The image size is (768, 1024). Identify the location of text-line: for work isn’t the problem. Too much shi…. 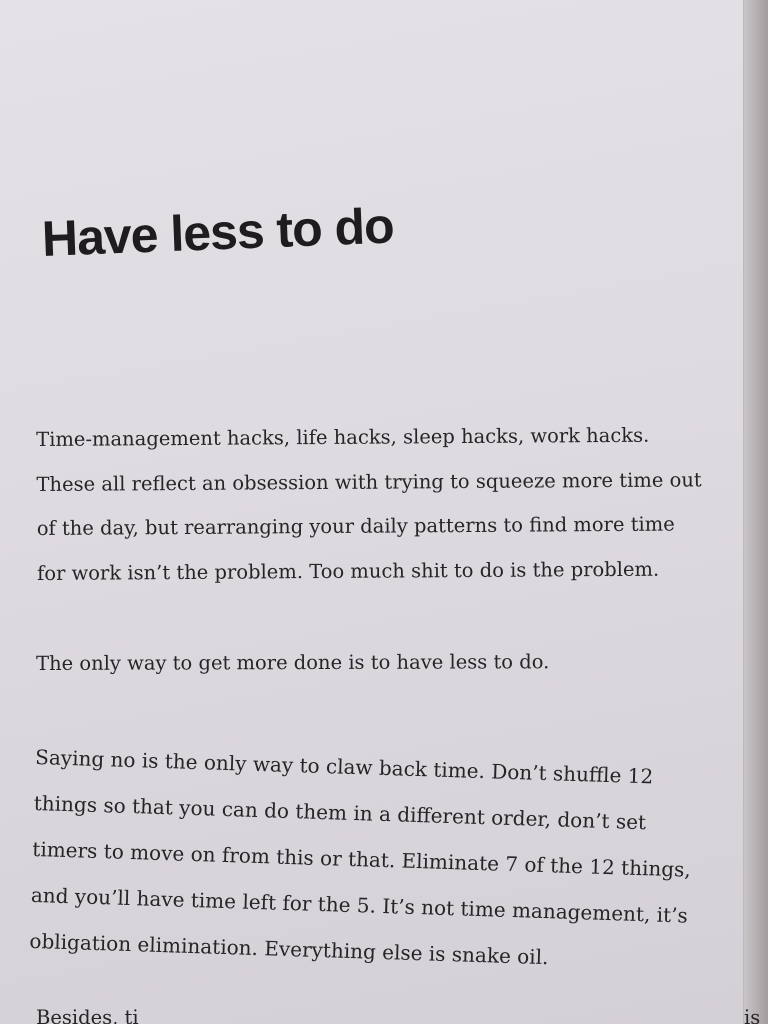
(348, 571).